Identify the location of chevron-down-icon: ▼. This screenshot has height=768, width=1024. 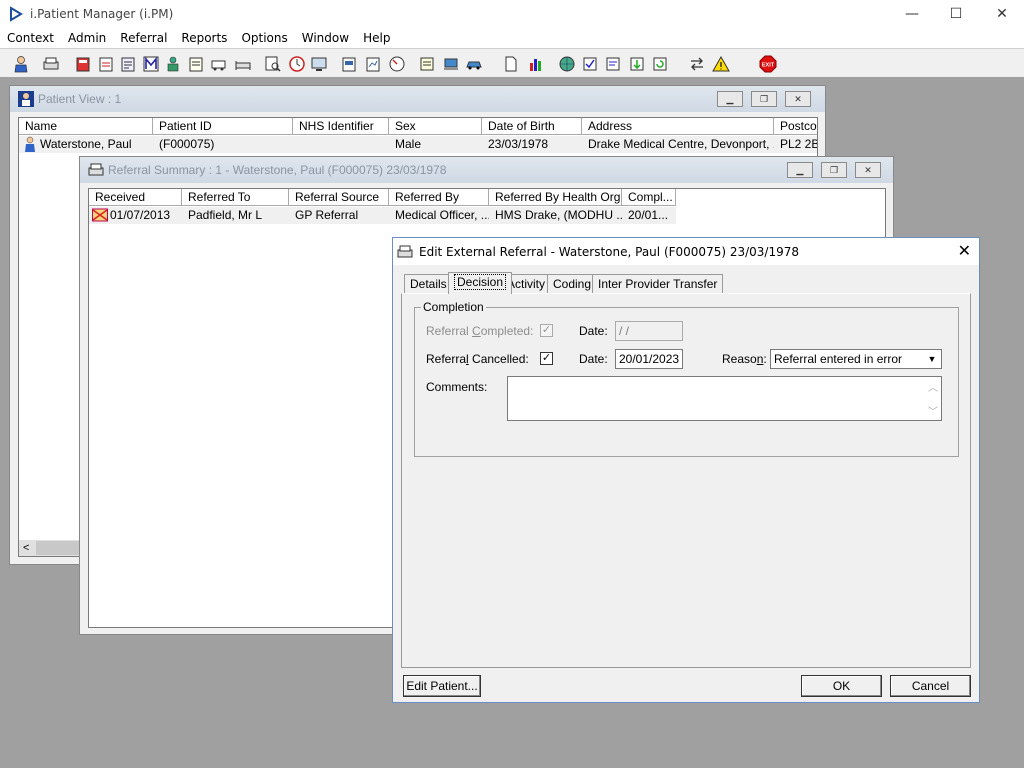
(932, 359).